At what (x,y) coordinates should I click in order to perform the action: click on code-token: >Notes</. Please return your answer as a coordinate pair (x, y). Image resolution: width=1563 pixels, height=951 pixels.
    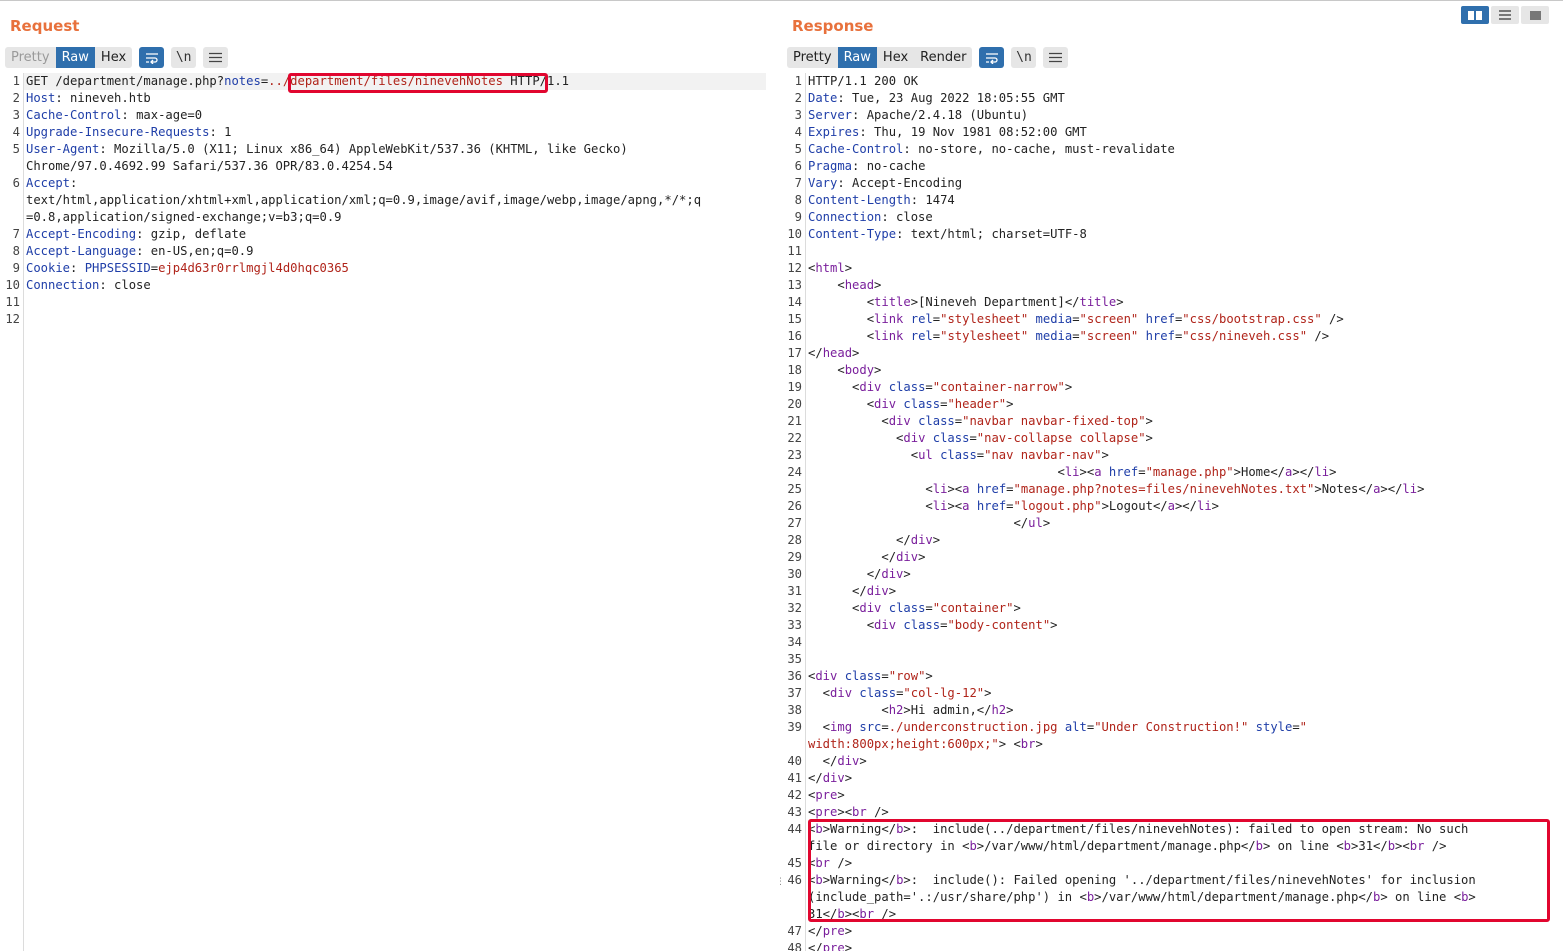
    Looking at the image, I should click on (1344, 489).